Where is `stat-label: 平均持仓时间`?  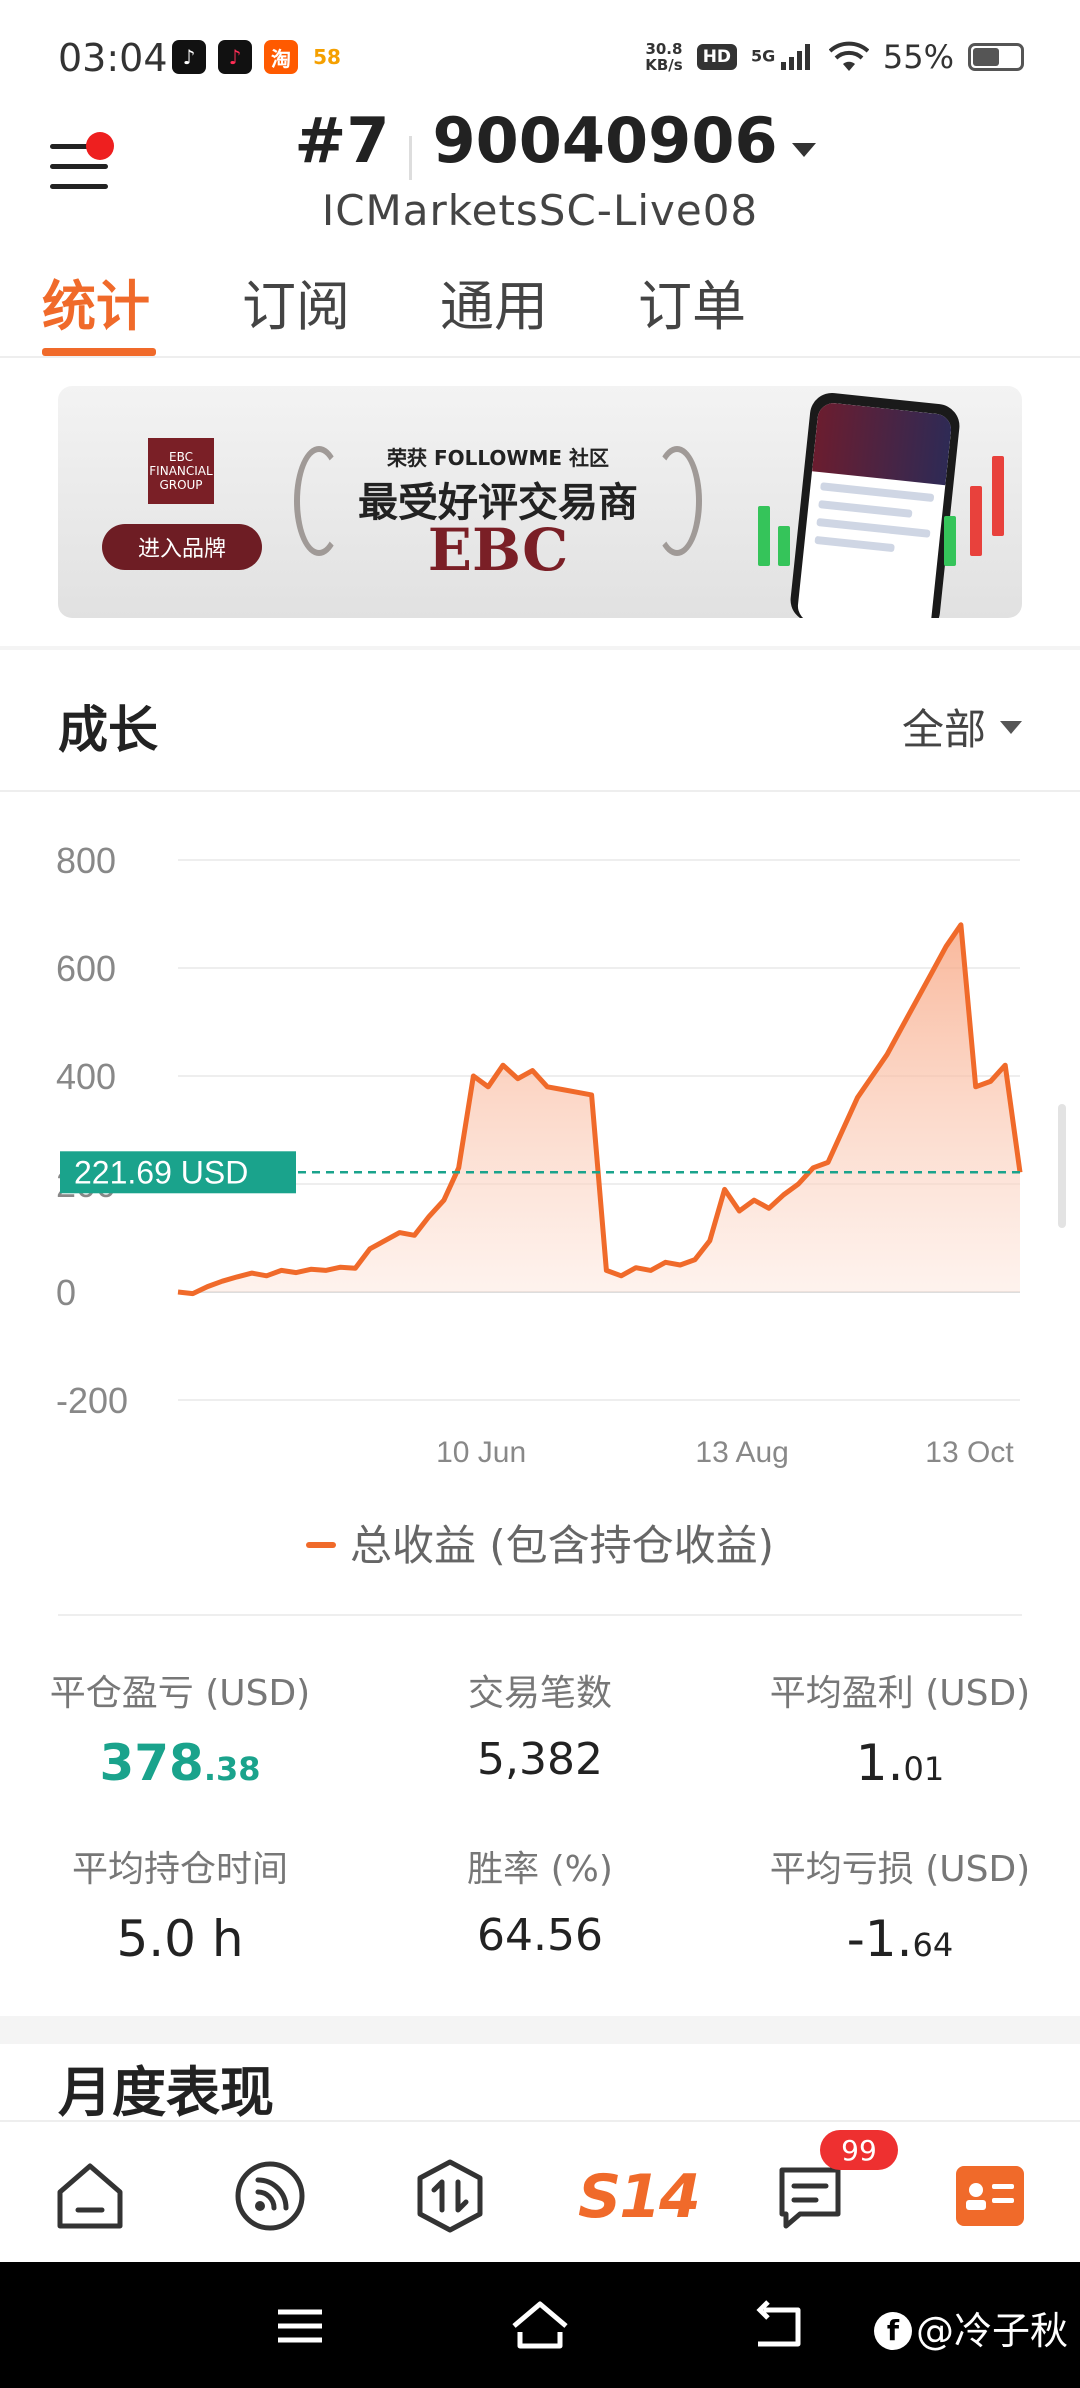
stat-label: 平均持仓时间 is located at coordinates (179, 1869).